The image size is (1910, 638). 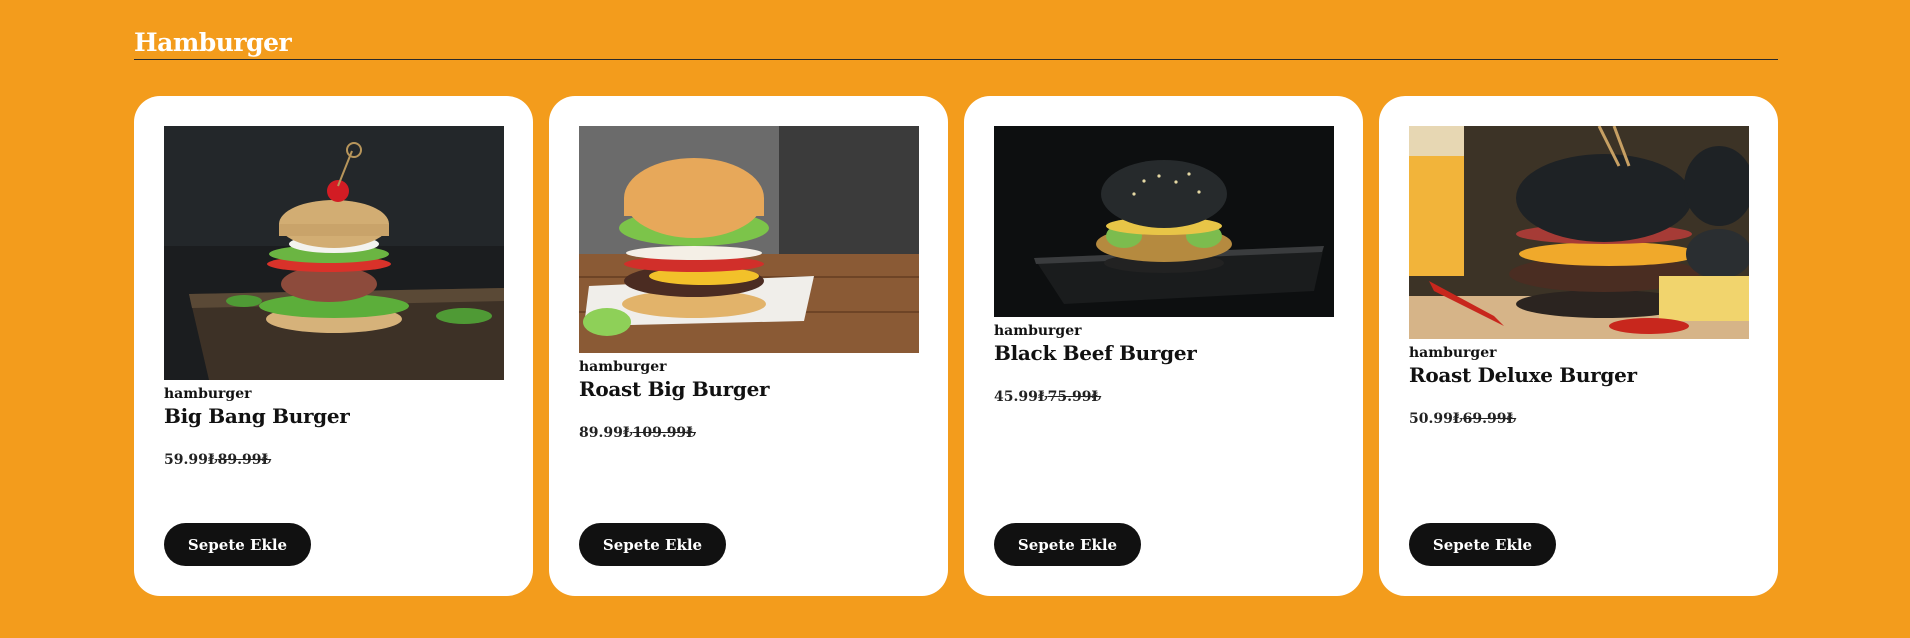 I want to click on product-name: Black Beef Burger, so click(x=1164, y=353).